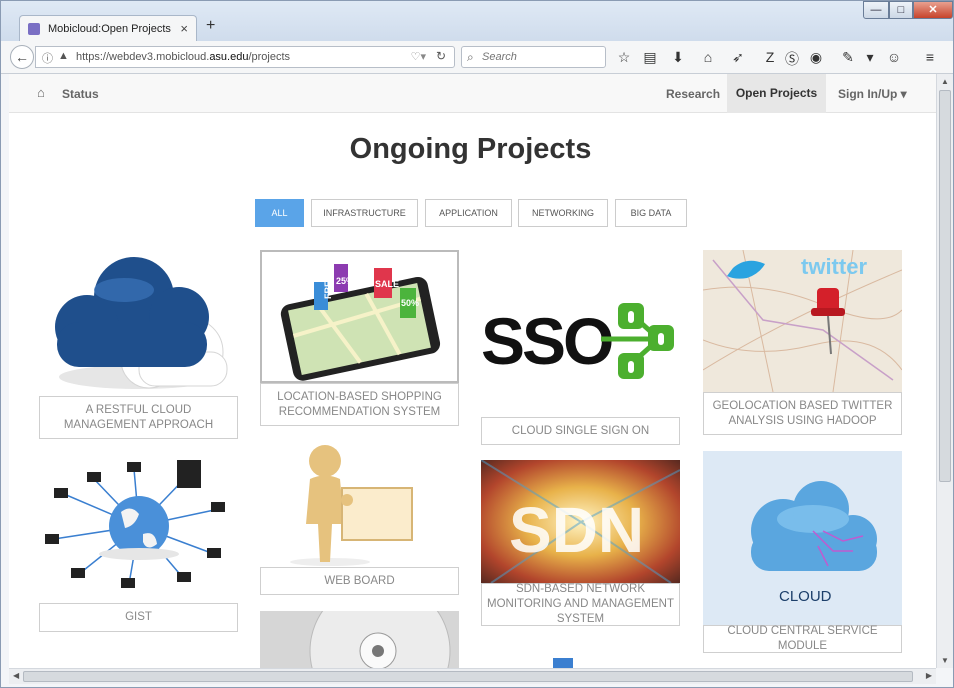 This screenshot has width=954, height=688. I want to click on scroll-left-icon: ◀, so click(16, 675).